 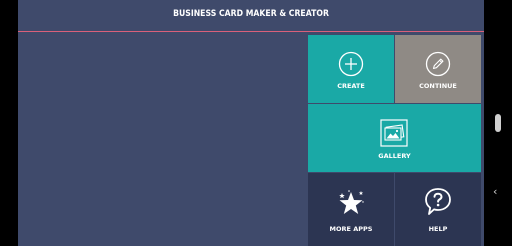 What do you see at coordinates (351, 64) in the screenshot?
I see `plus-circle-icon` at bounding box center [351, 64].